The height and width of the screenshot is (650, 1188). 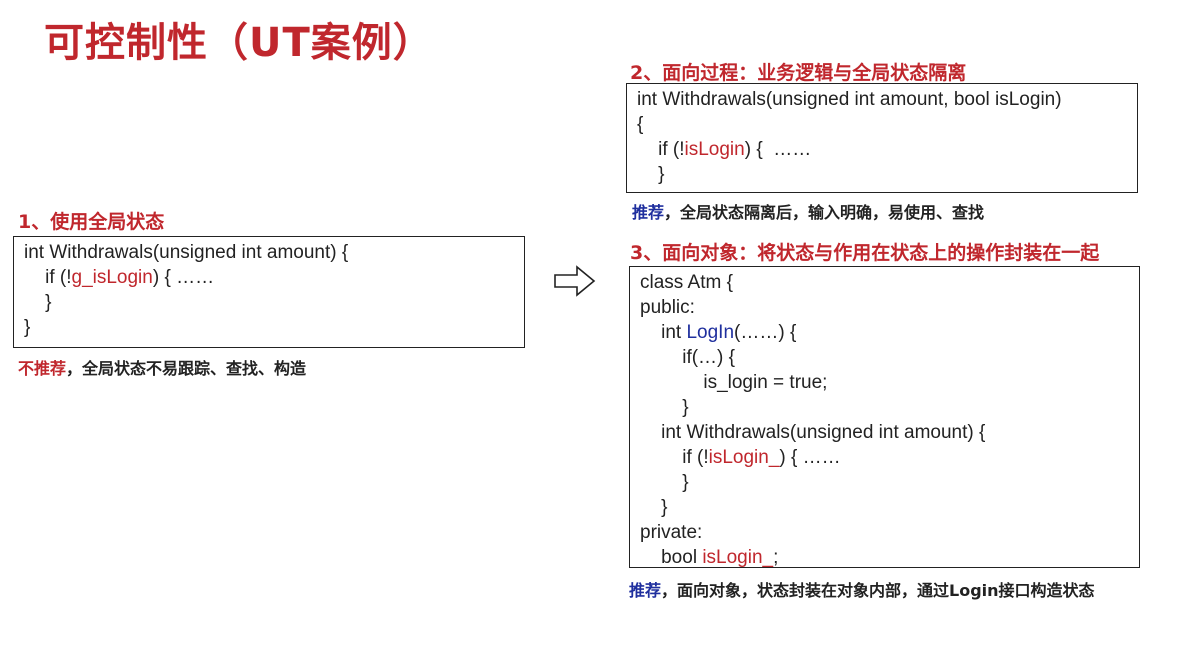 What do you see at coordinates (734, 382) in the screenshot?
I see `code-line: is_login = true;` at bounding box center [734, 382].